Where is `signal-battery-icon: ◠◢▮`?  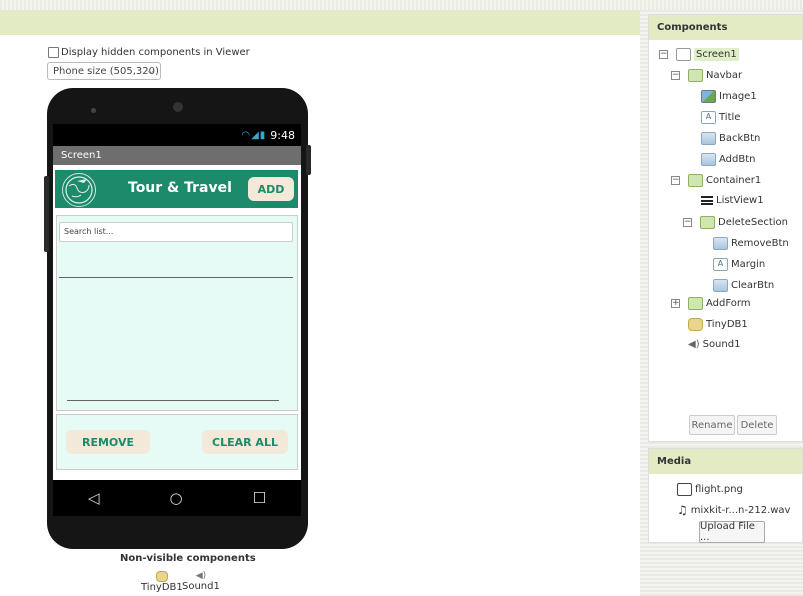 signal-battery-icon: ◠◢▮ is located at coordinates (254, 135).